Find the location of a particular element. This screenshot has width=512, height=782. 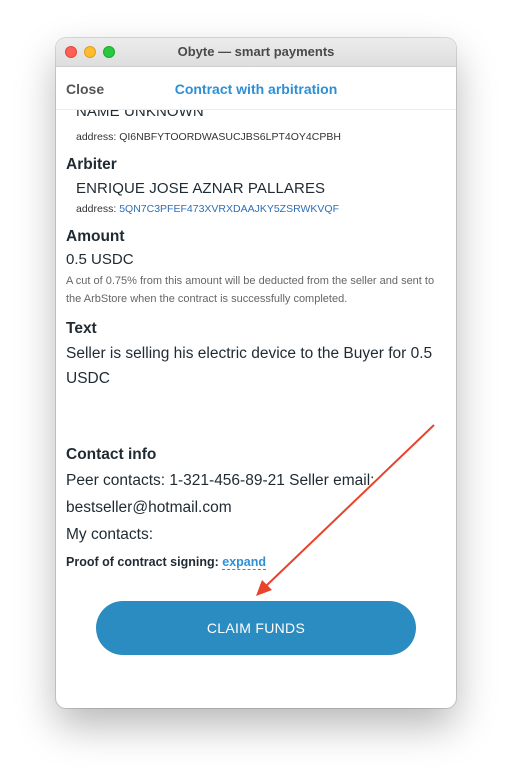

amount-value: 0.5 USDC is located at coordinates (100, 259).